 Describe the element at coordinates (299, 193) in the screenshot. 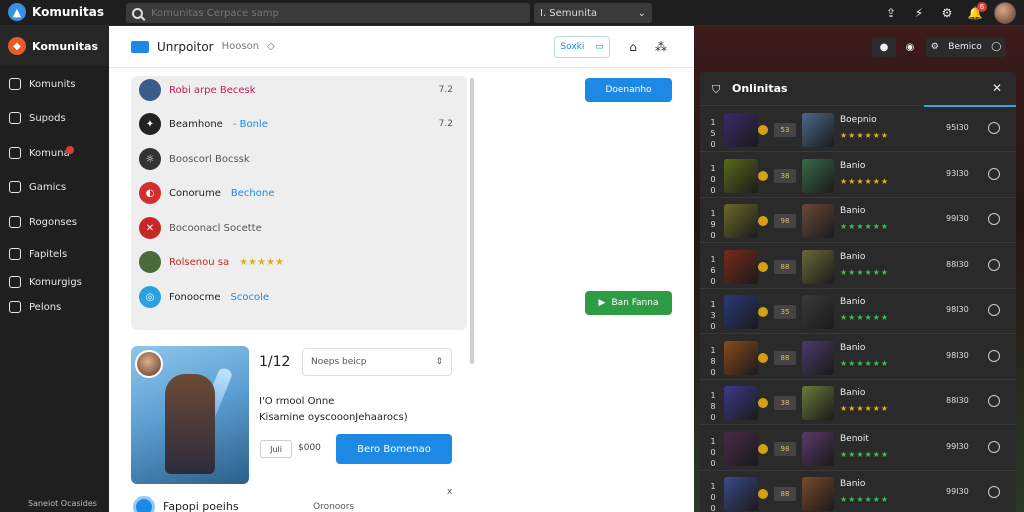

I see `list-item: ◐ Conorume Bechone` at that location.